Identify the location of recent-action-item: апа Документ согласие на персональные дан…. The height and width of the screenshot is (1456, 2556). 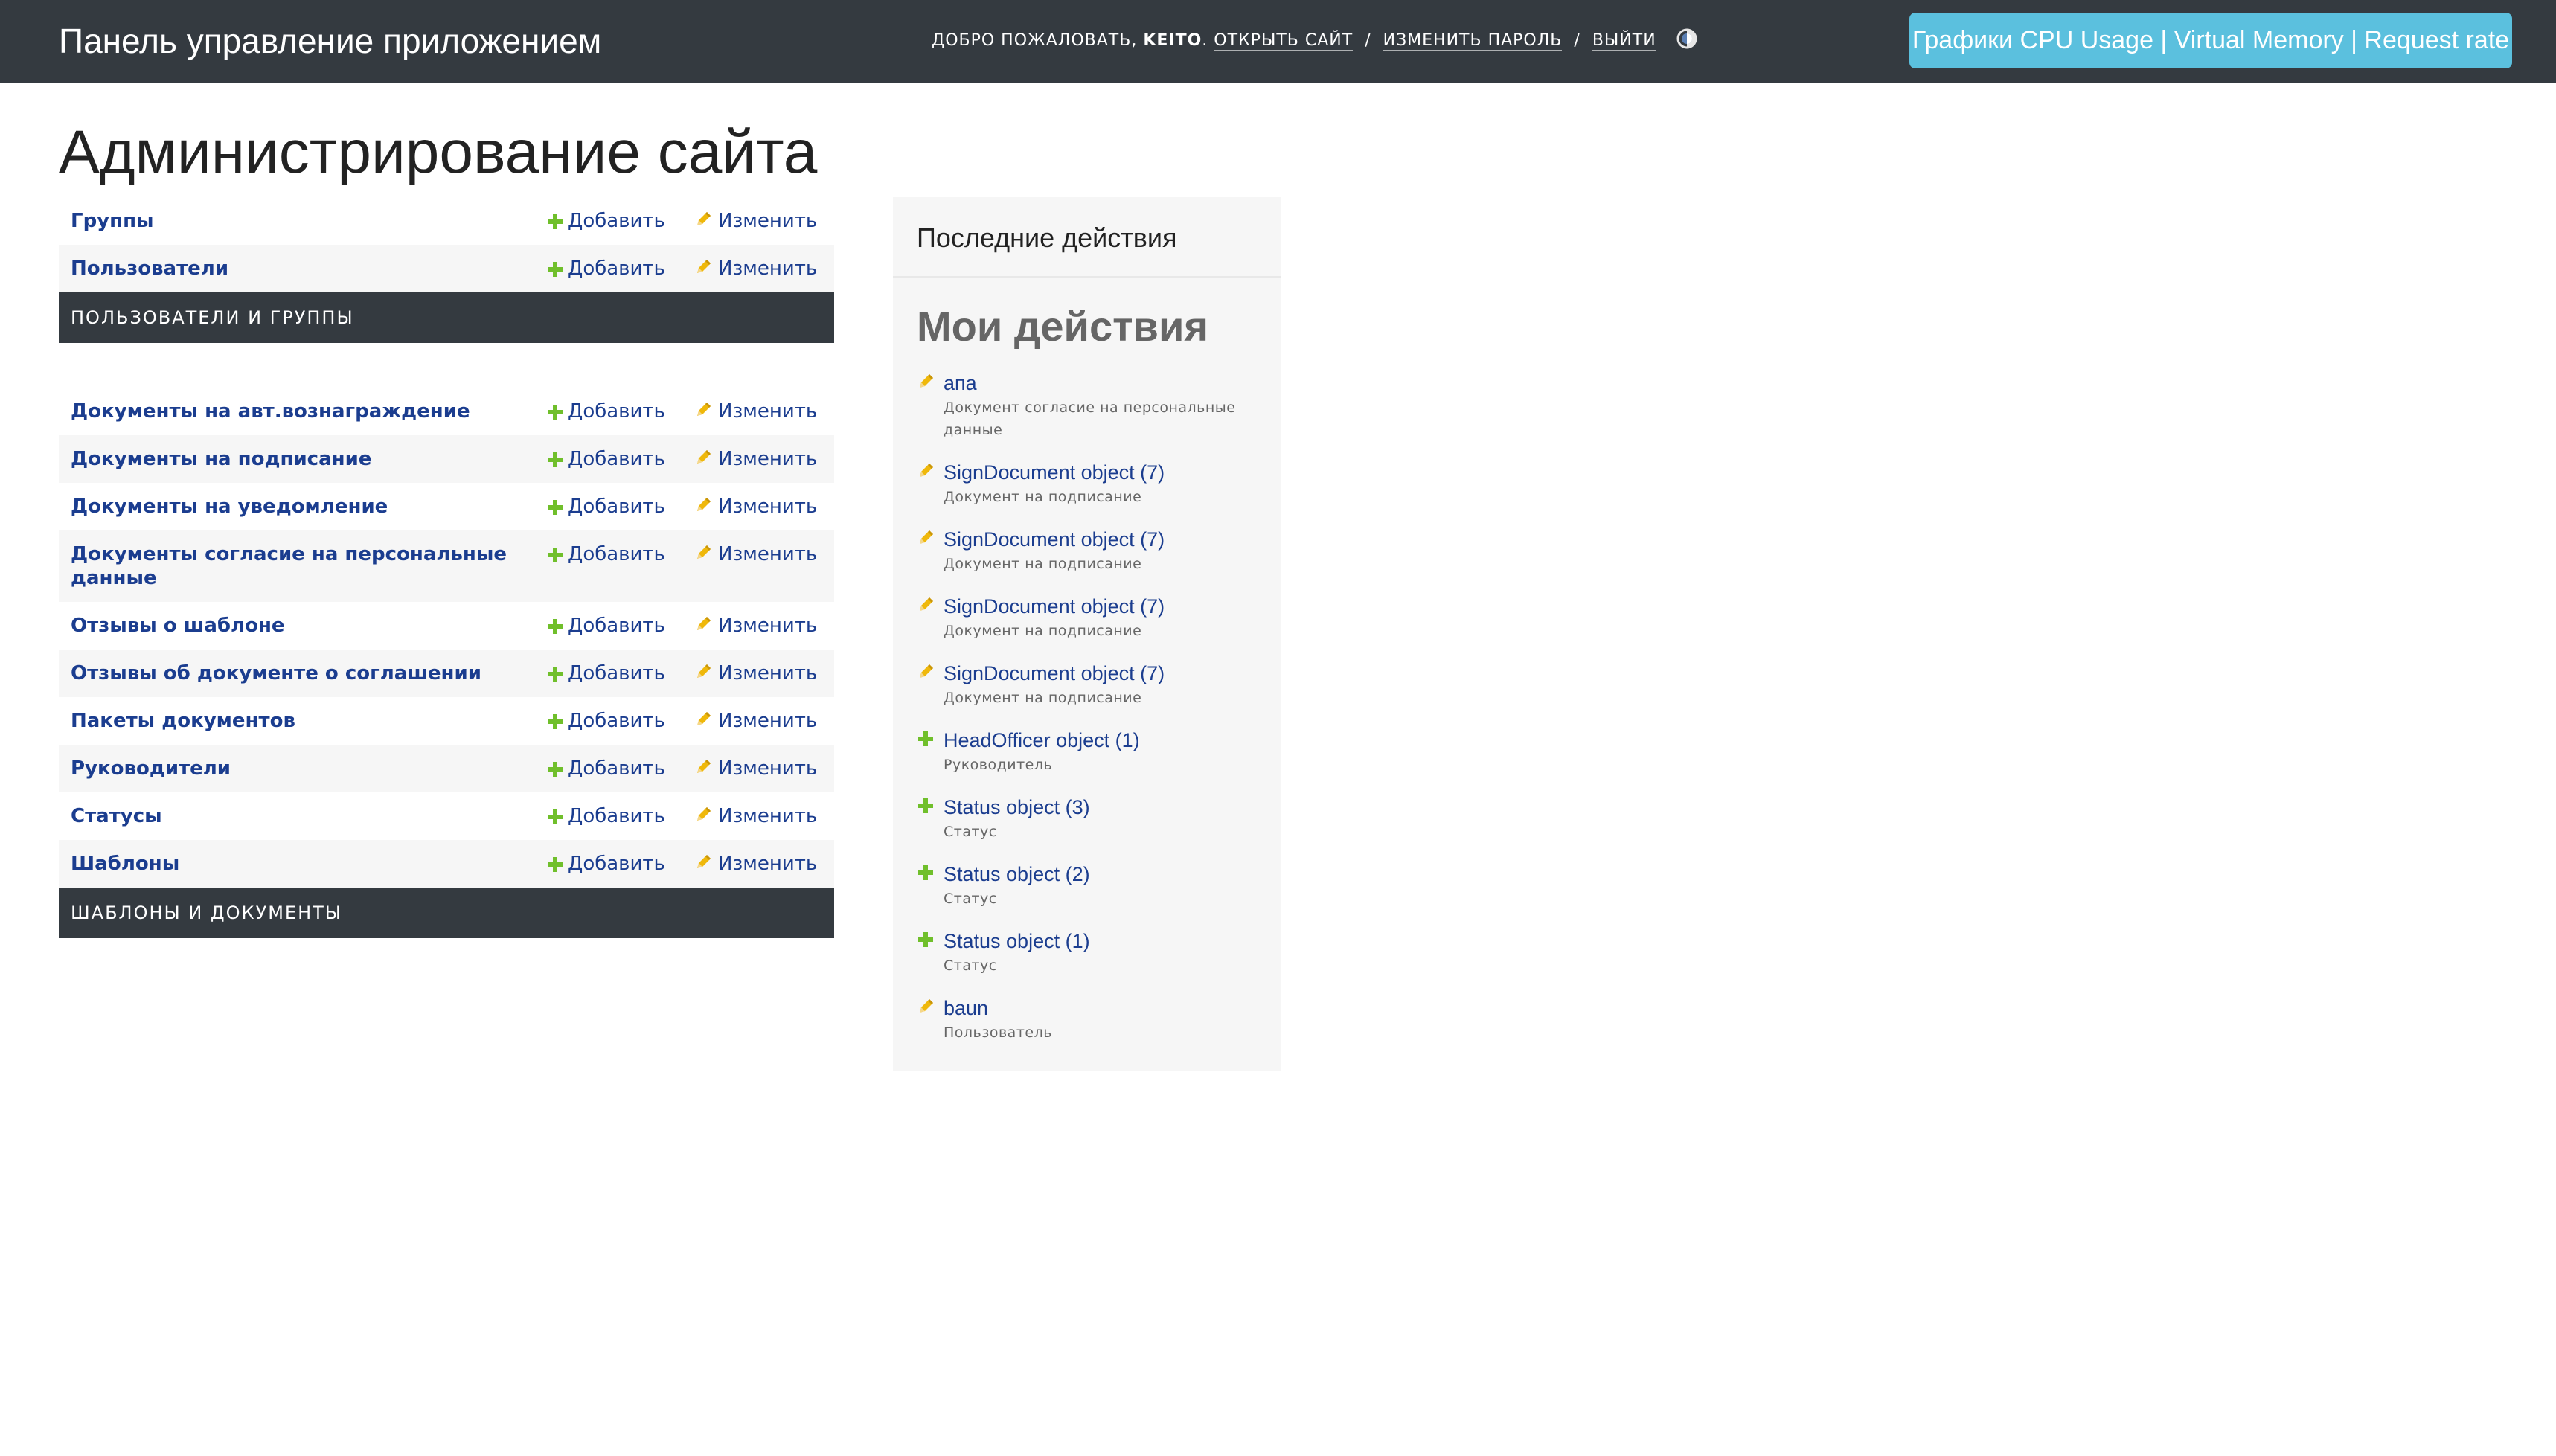
(1099, 405).